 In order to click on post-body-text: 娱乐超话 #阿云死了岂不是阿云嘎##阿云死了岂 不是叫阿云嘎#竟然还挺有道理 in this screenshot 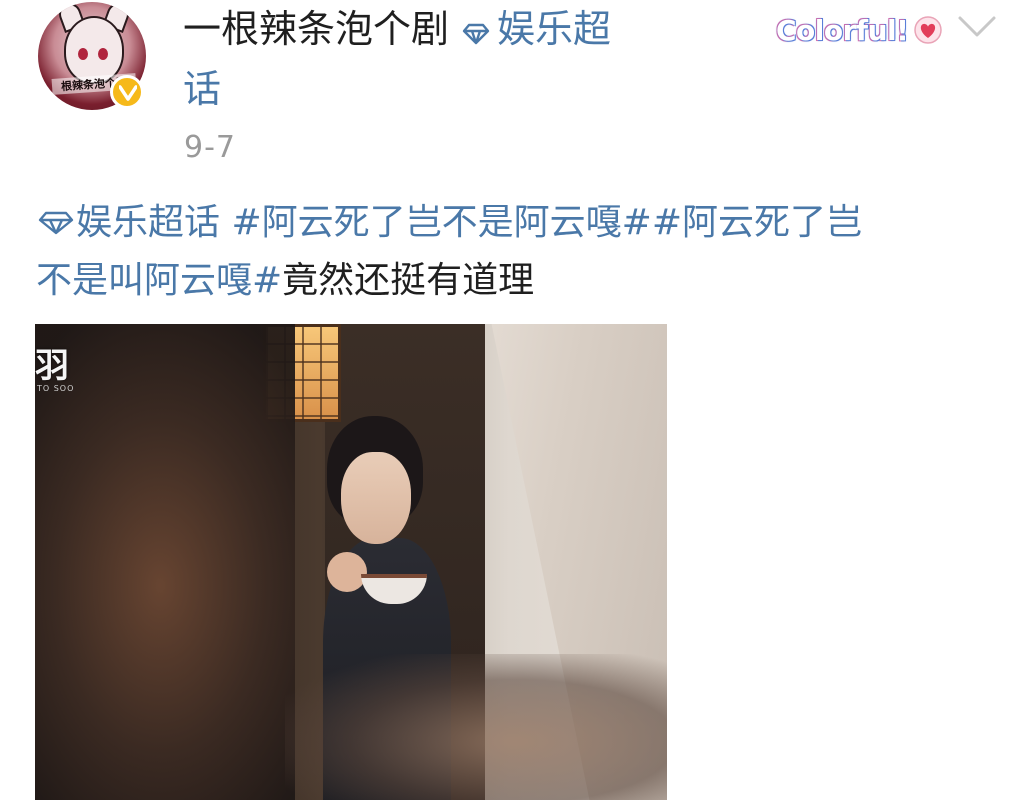, I will do `click(516, 252)`.